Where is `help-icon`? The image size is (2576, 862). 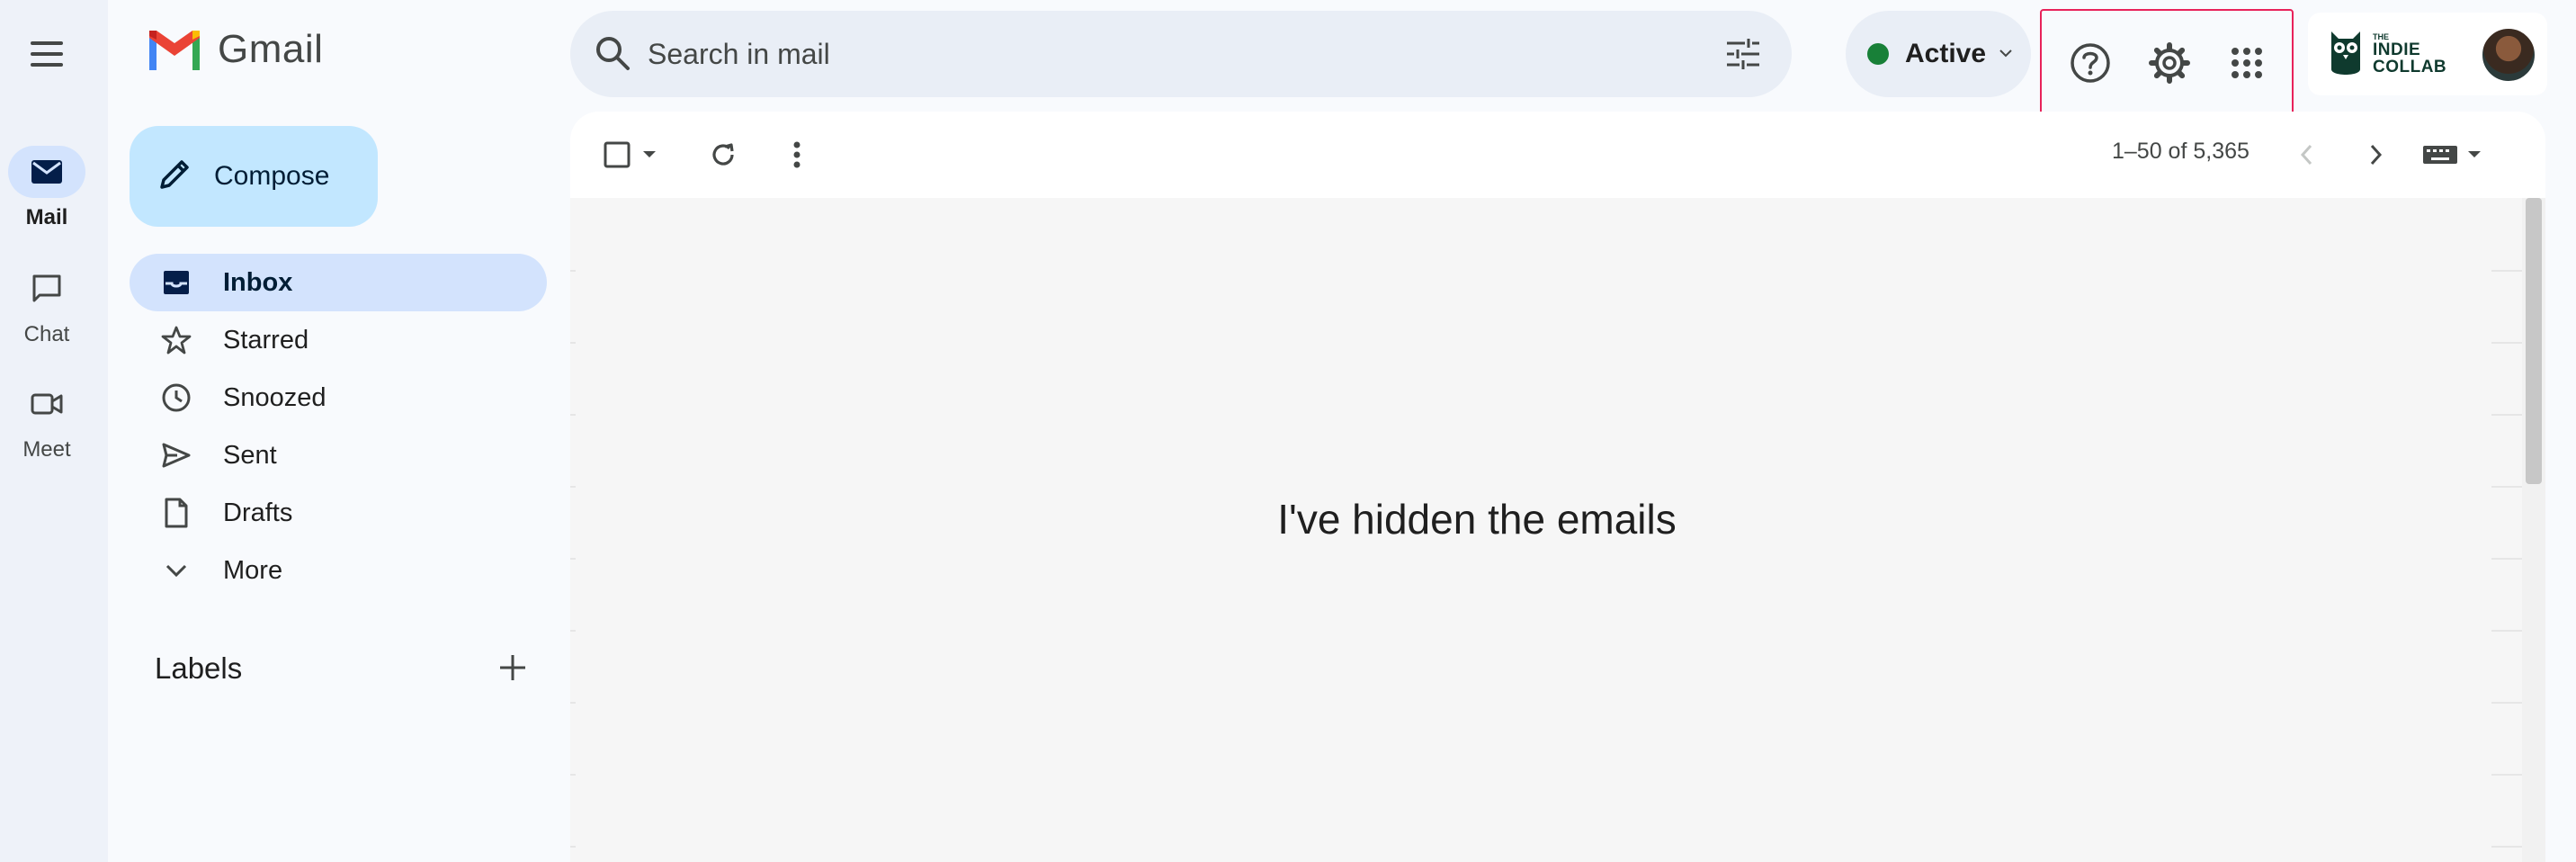 help-icon is located at coordinates (2090, 63).